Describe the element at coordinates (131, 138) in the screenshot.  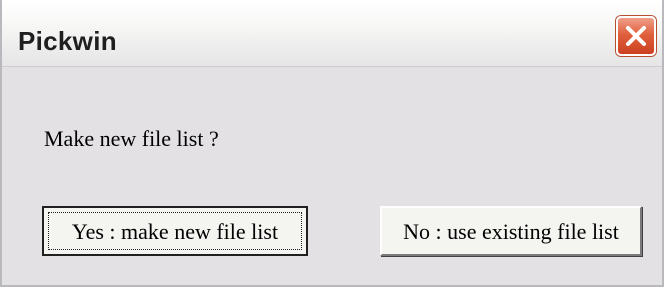
I see `dialog-message: Make new file list ?` at that location.